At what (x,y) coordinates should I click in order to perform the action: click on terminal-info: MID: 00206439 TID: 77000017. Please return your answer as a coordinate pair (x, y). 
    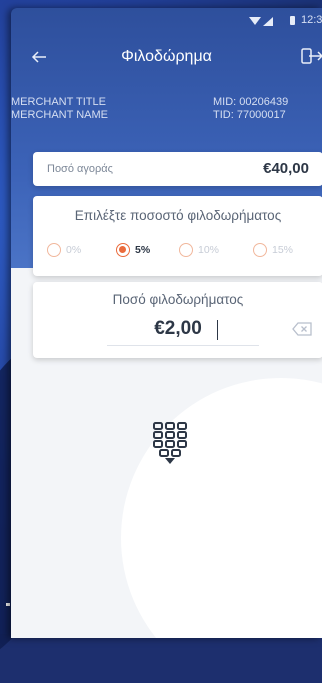
    Looking at the image, I should click on (250, 109).